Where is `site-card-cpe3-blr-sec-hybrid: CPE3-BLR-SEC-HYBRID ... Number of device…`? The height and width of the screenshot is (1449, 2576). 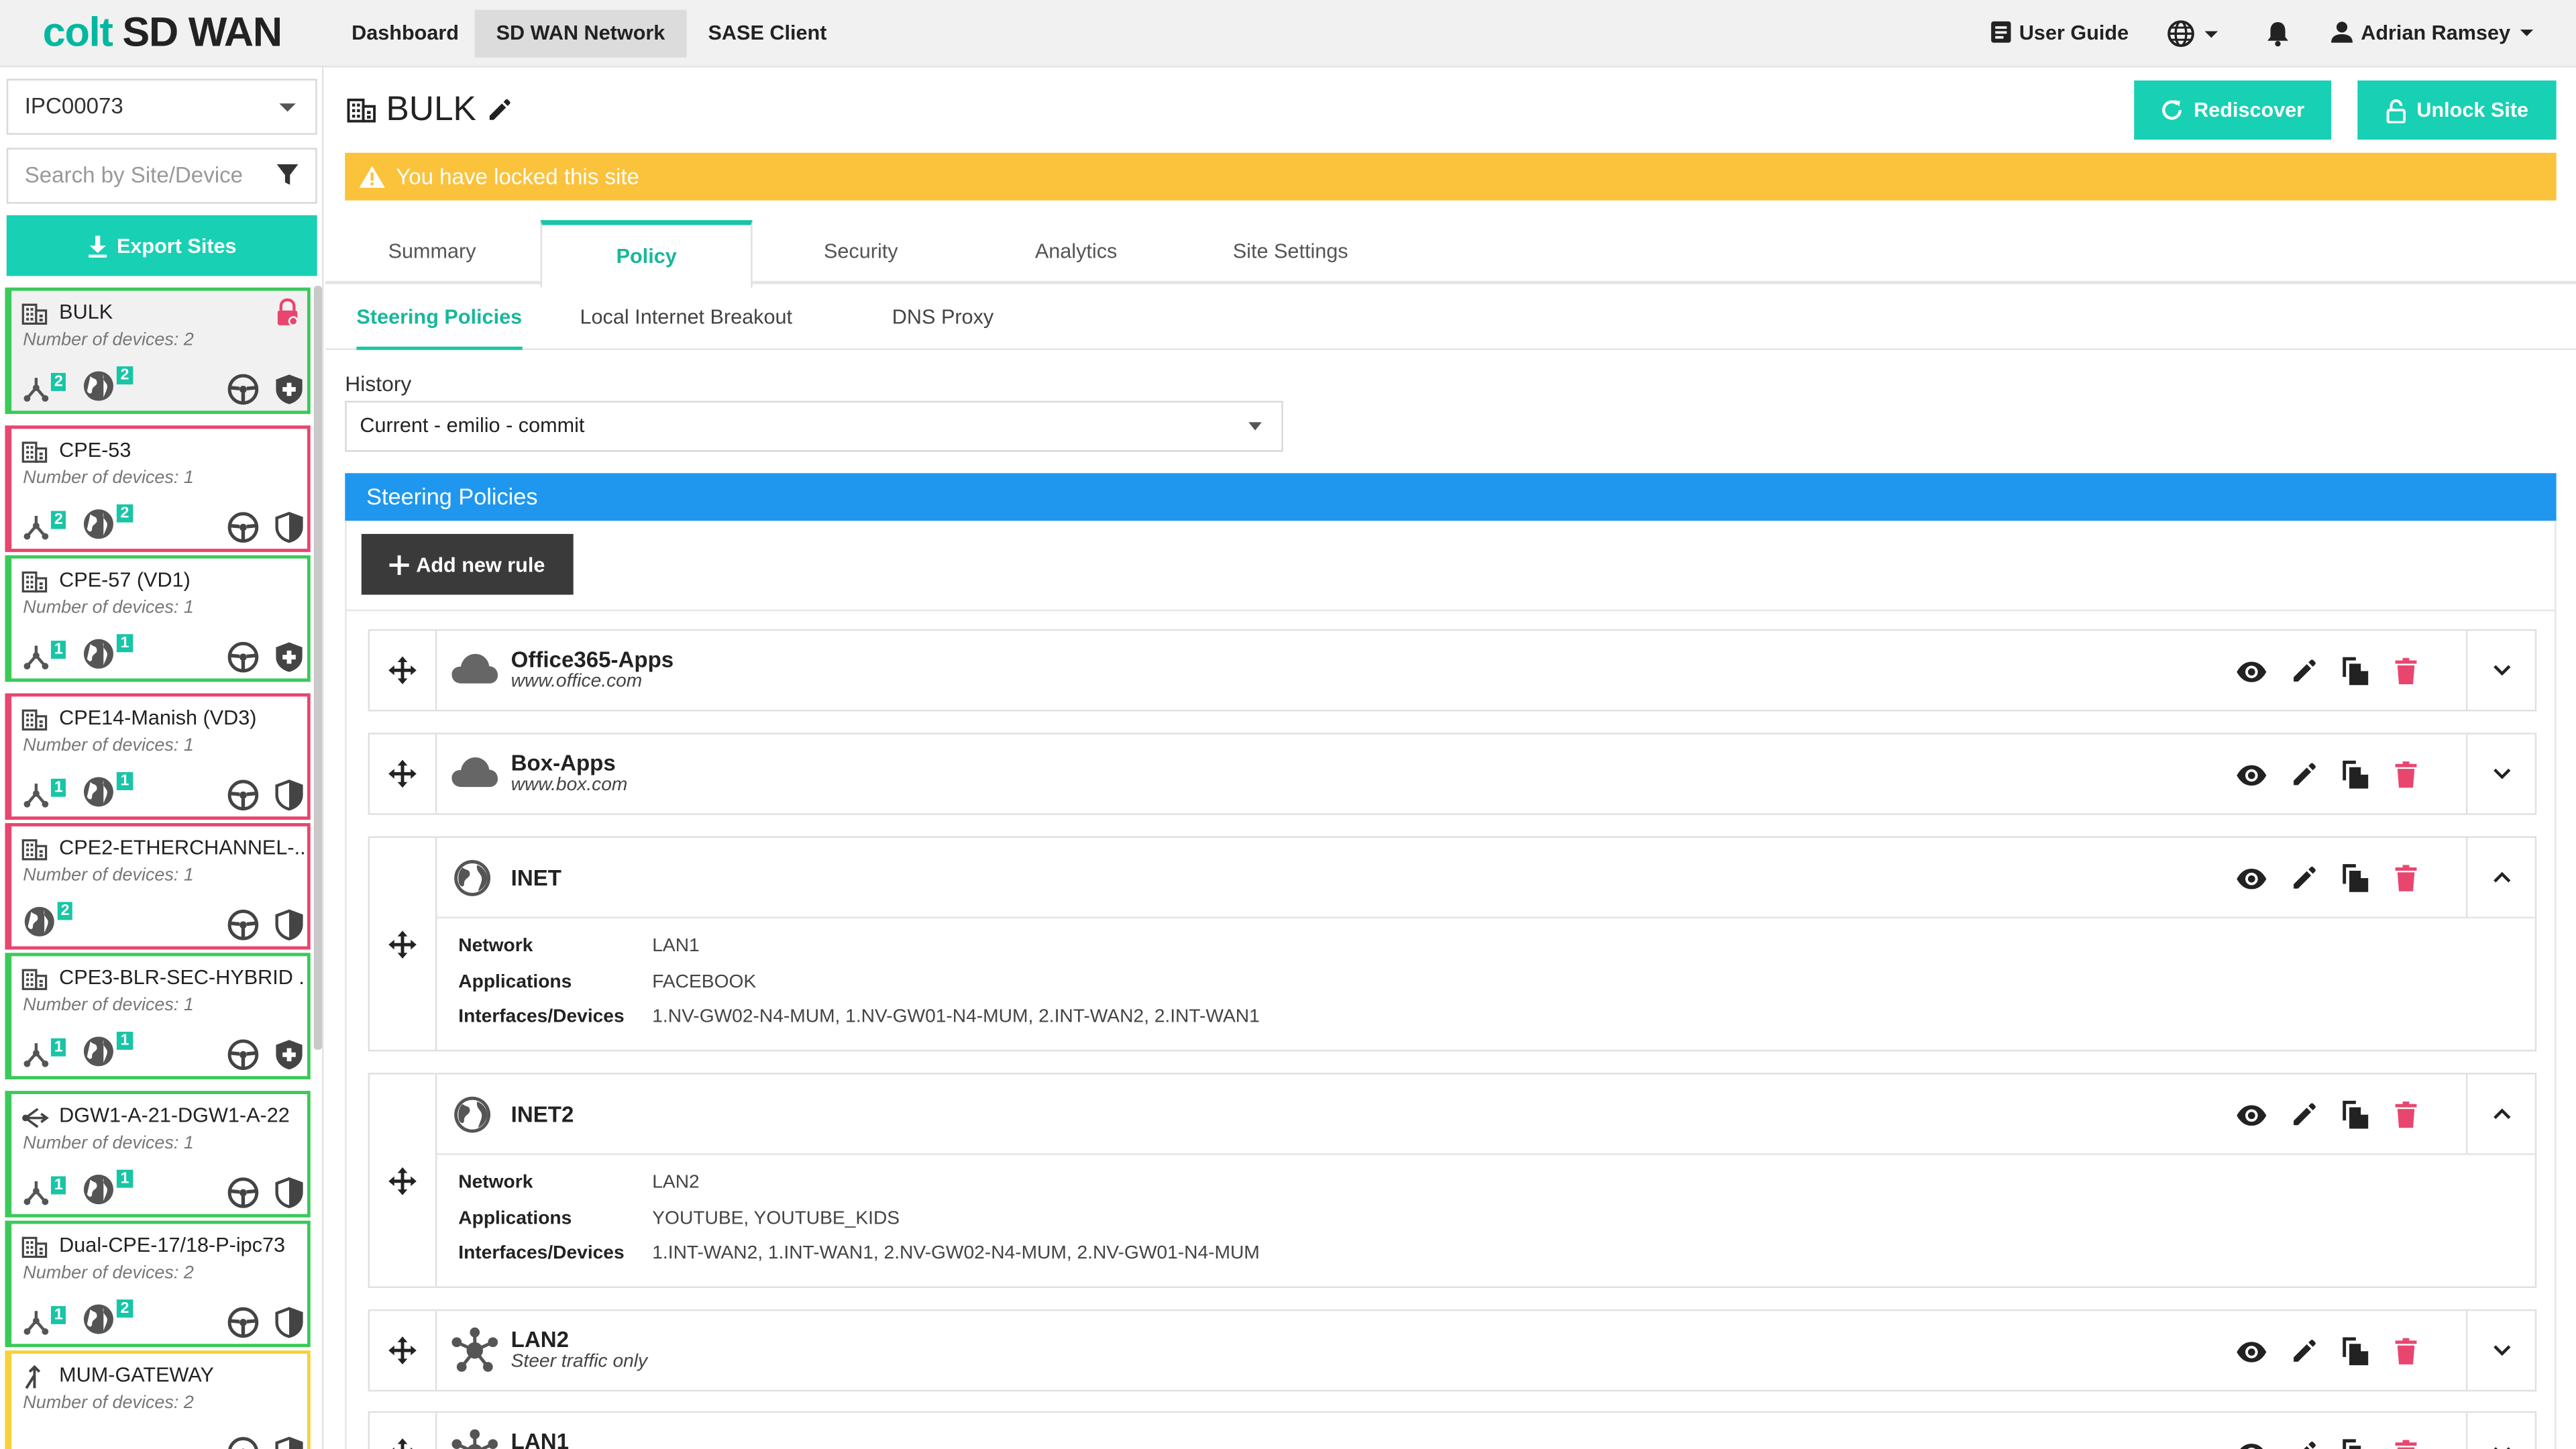 site-card-cpe3-blr-sec-hybrid: CPE3-BLR-SEC-HYBRID ... Number of device… is located at coordinates (158, 1016).